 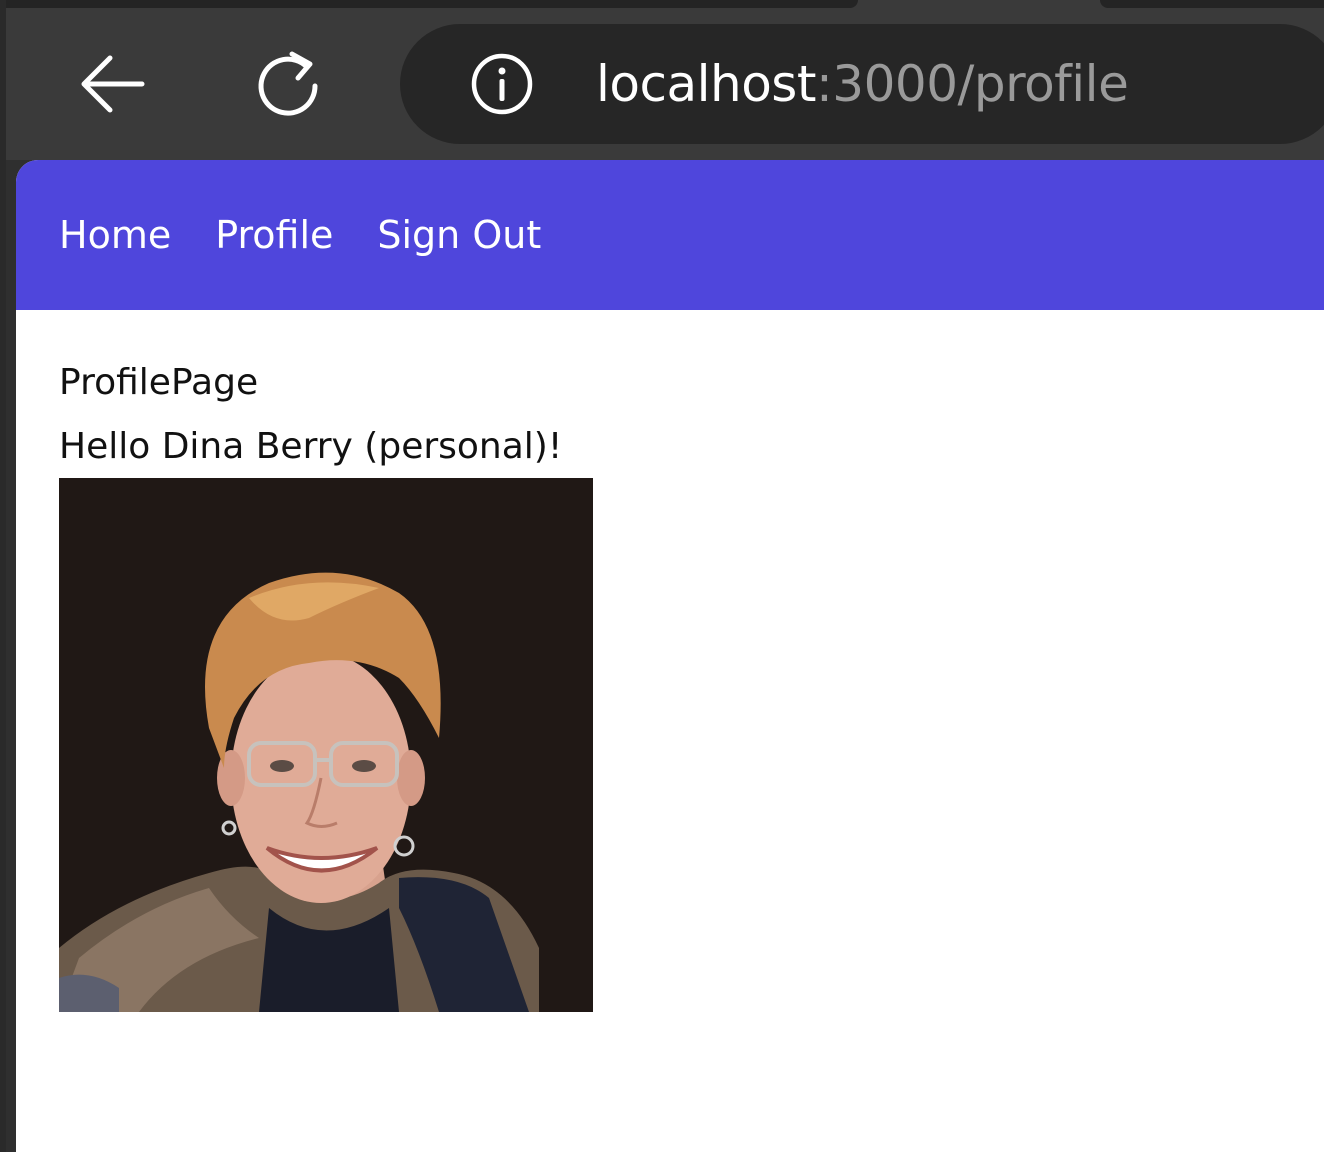 I want to click on url-text: localhost:3000/profile, so click(x=862, y=84).